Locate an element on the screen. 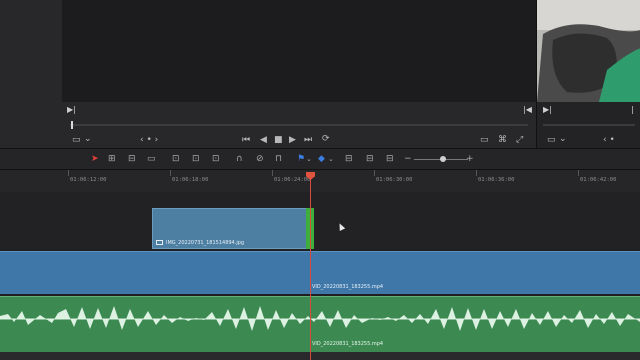 The image size is (640, 360). overwrite-icon: ⊡ is located at coordinates (196, 159).